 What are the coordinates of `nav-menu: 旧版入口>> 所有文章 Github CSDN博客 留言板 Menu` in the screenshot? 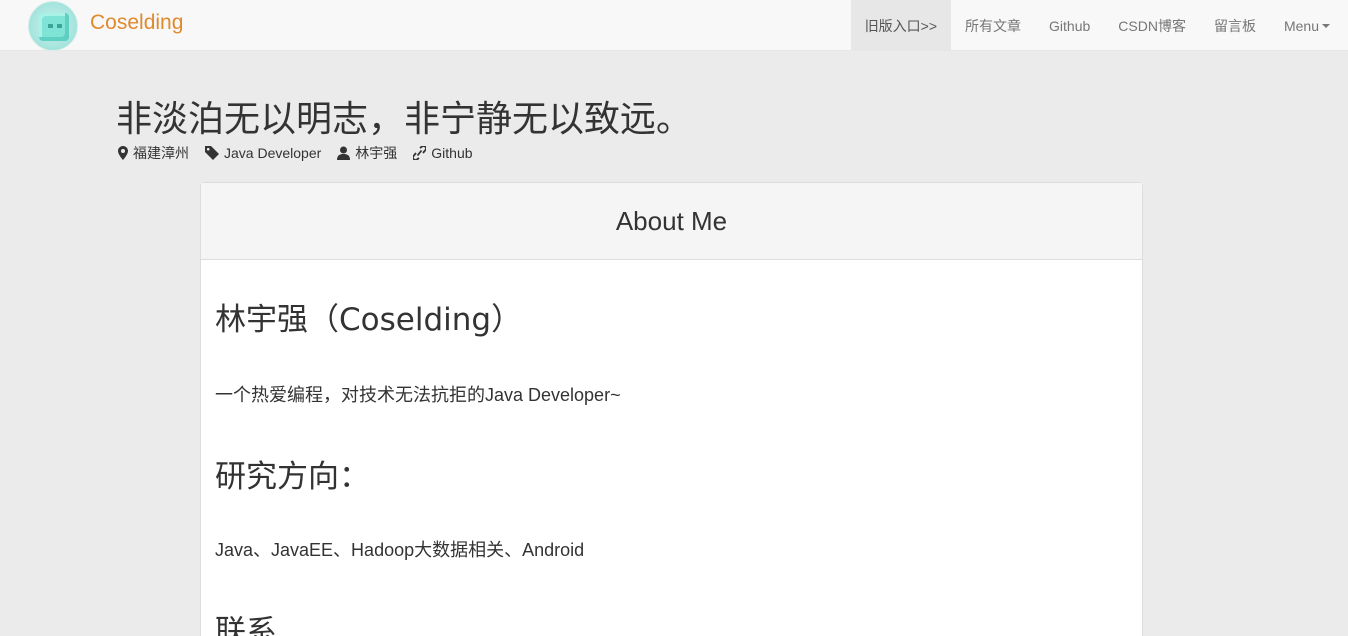 It's located at (1097, 25).